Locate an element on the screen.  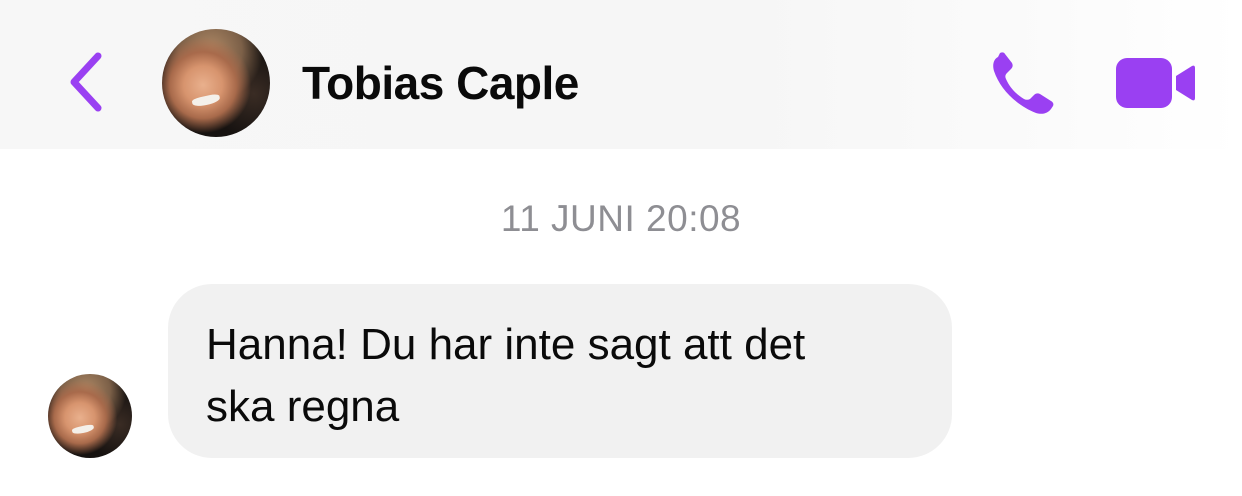
message-timestamp: 11 JUNI 20:08 is located at coordinates (621, 218).